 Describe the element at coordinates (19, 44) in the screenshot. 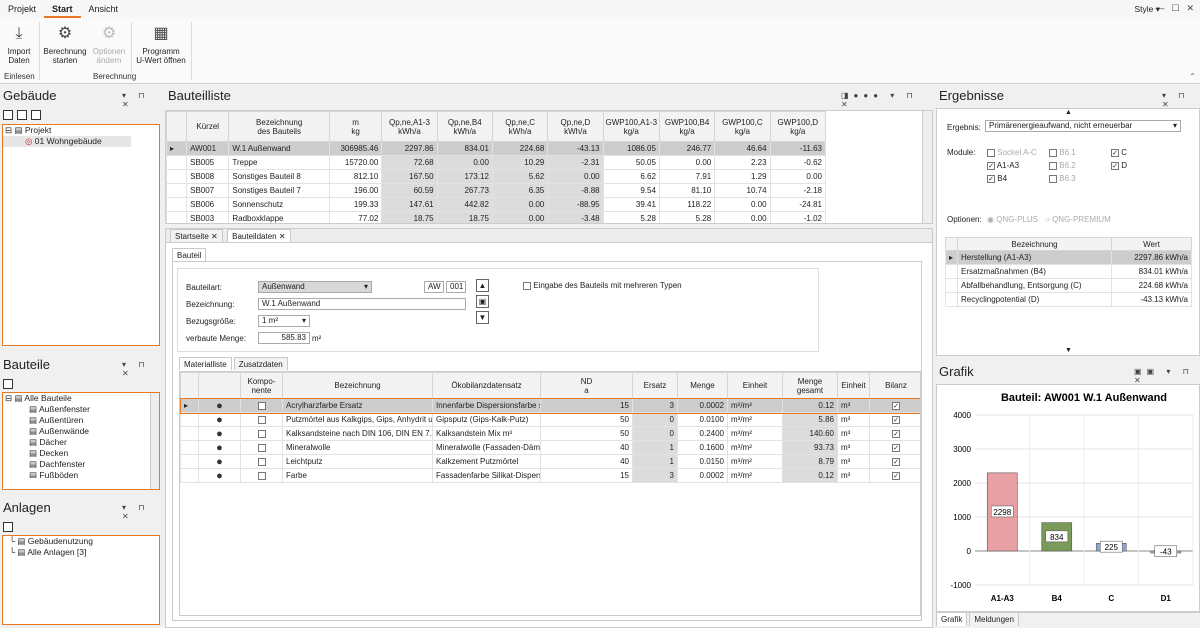

I see `import-button: ⤓ Import Daten` at that location.